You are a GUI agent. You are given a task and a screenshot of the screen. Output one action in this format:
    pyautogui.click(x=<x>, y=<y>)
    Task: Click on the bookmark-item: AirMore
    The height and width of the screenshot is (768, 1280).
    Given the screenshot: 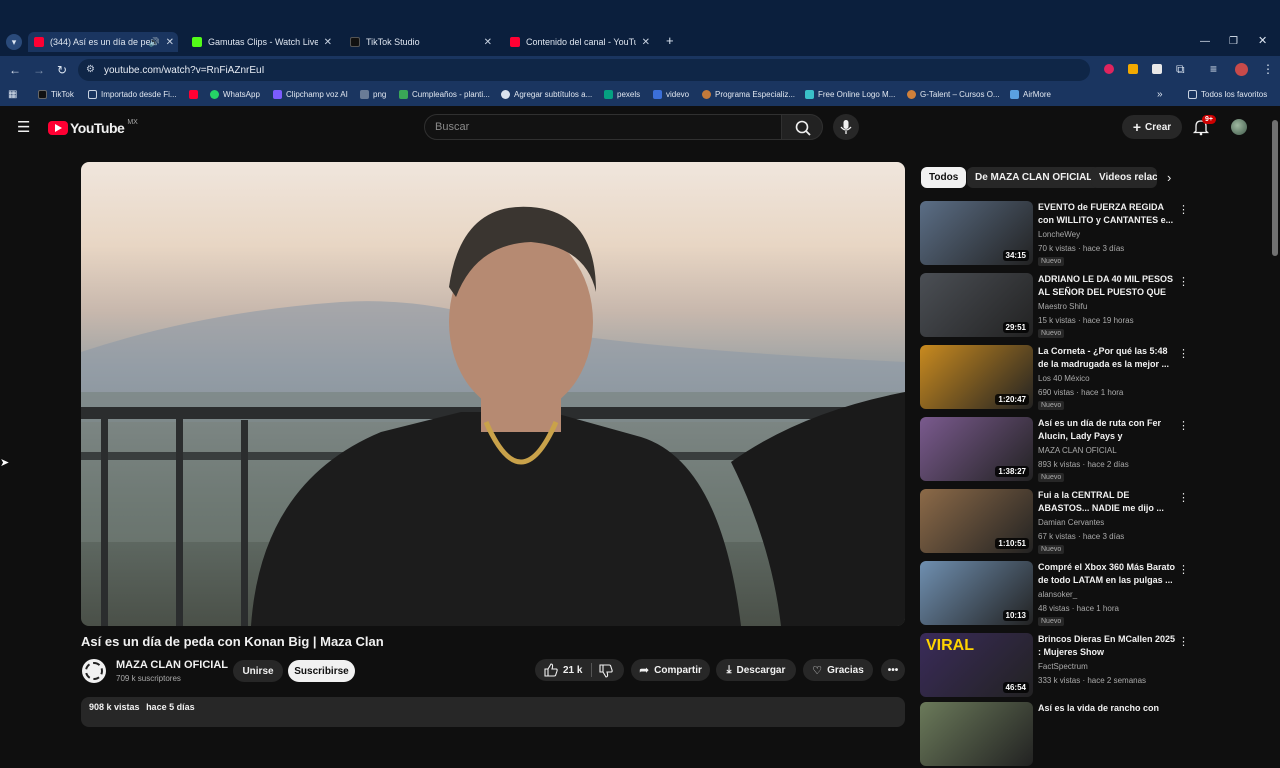 What is the action you would take?
    pyautogui.click(x=1030, y=94)
    